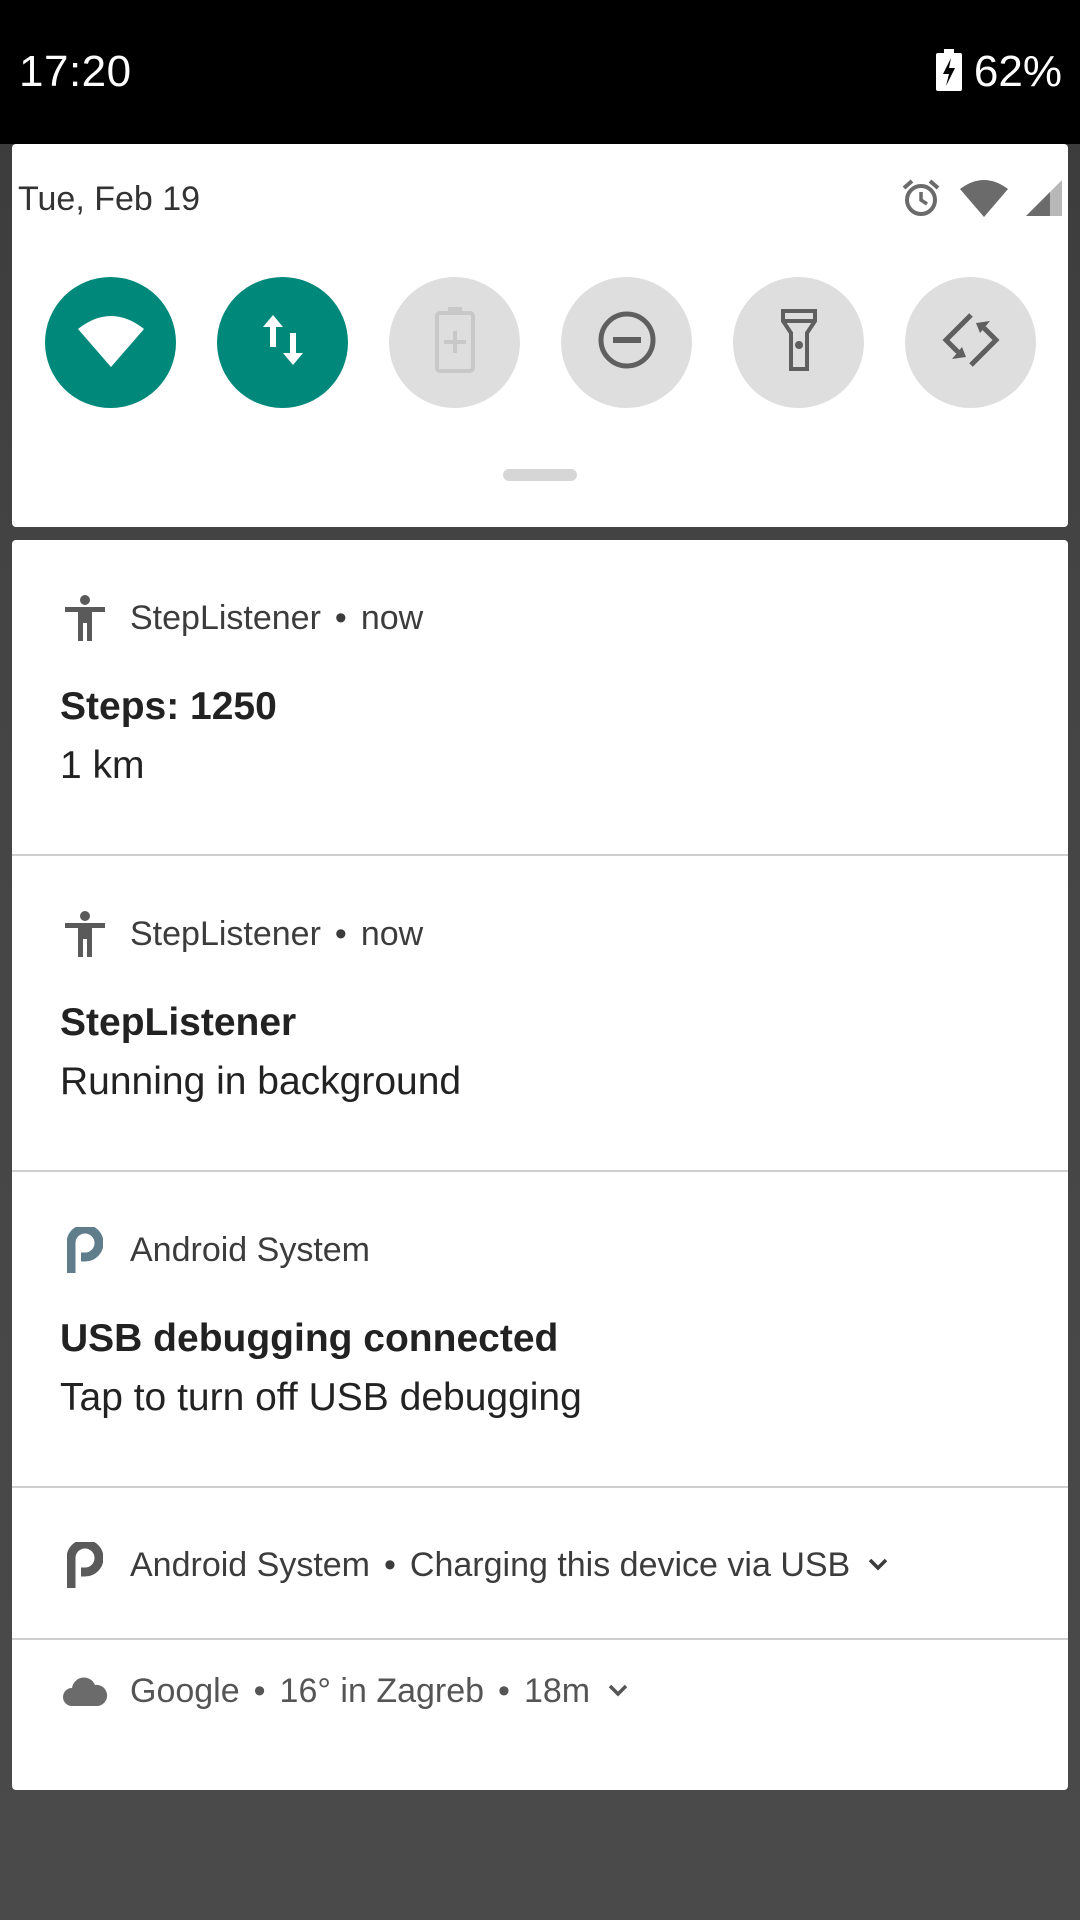 Image resolution: width=1080 pixels, height=1920 pixels. What do you see at coordinates (921, 200) in the screenshot?
I see `alarm-icon` at bounding box center [921, 200].